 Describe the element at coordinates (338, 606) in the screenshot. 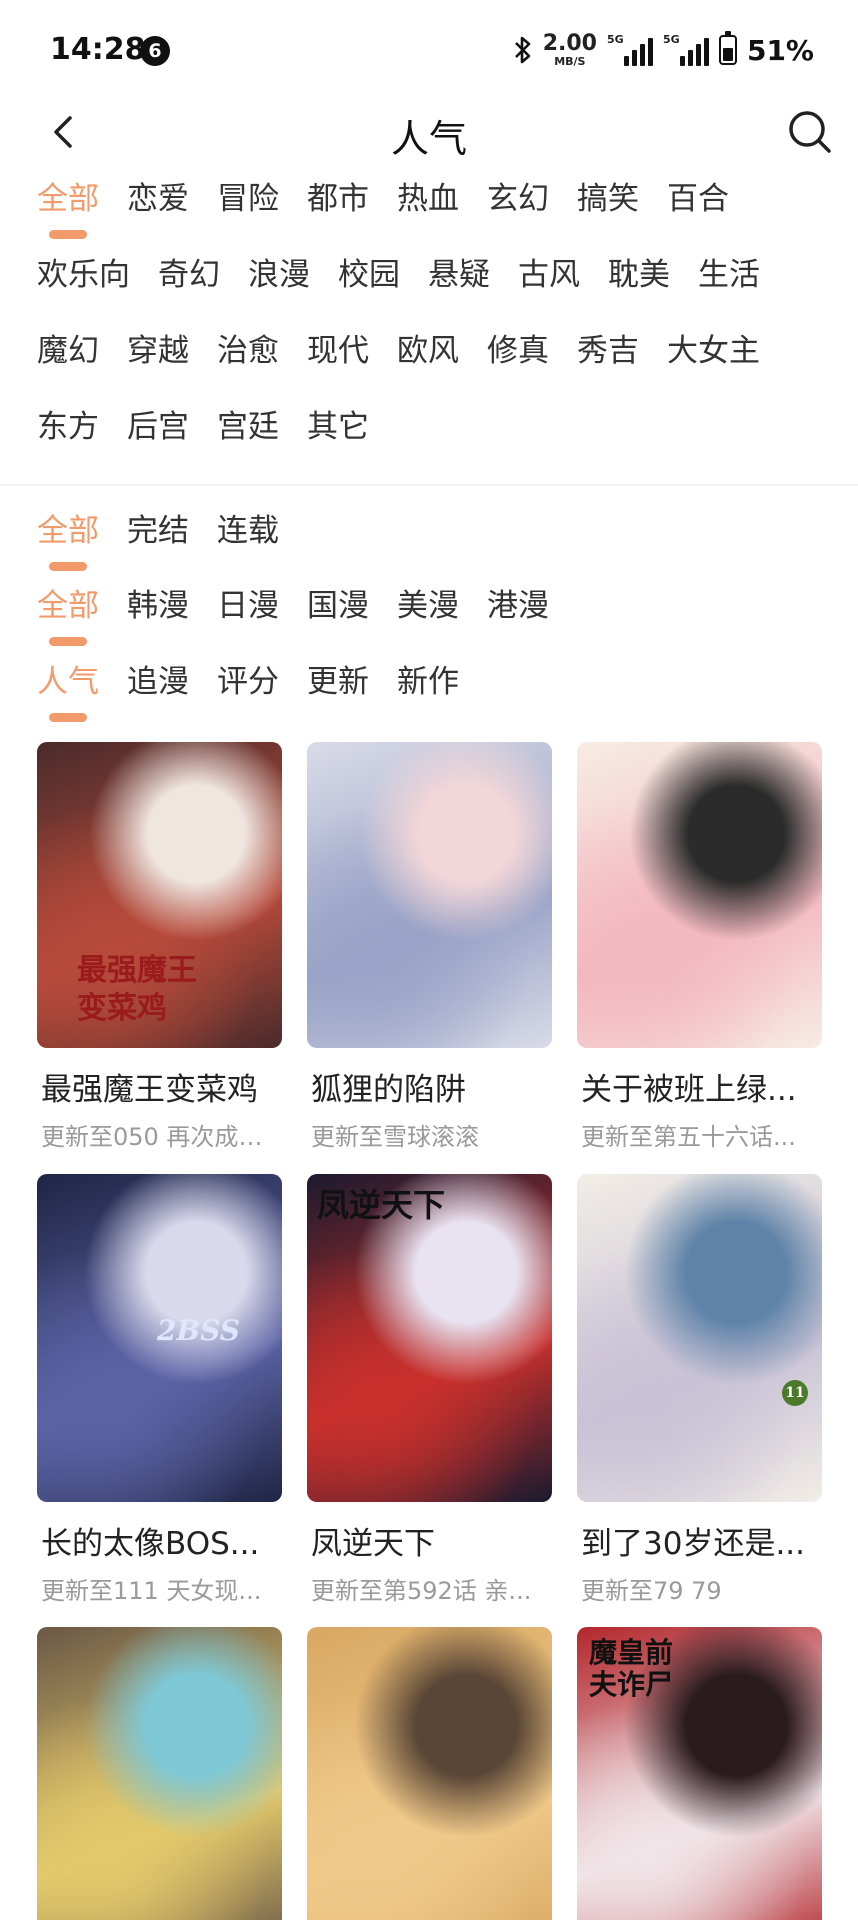

I see `region-filter-chip: 国漫` at that location.